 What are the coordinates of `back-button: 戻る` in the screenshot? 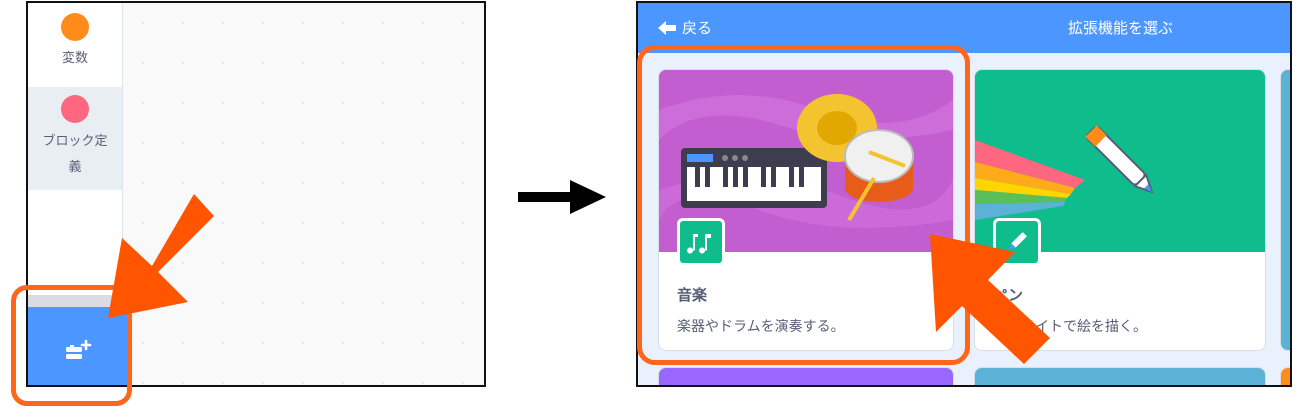 It's located at (685, 27).